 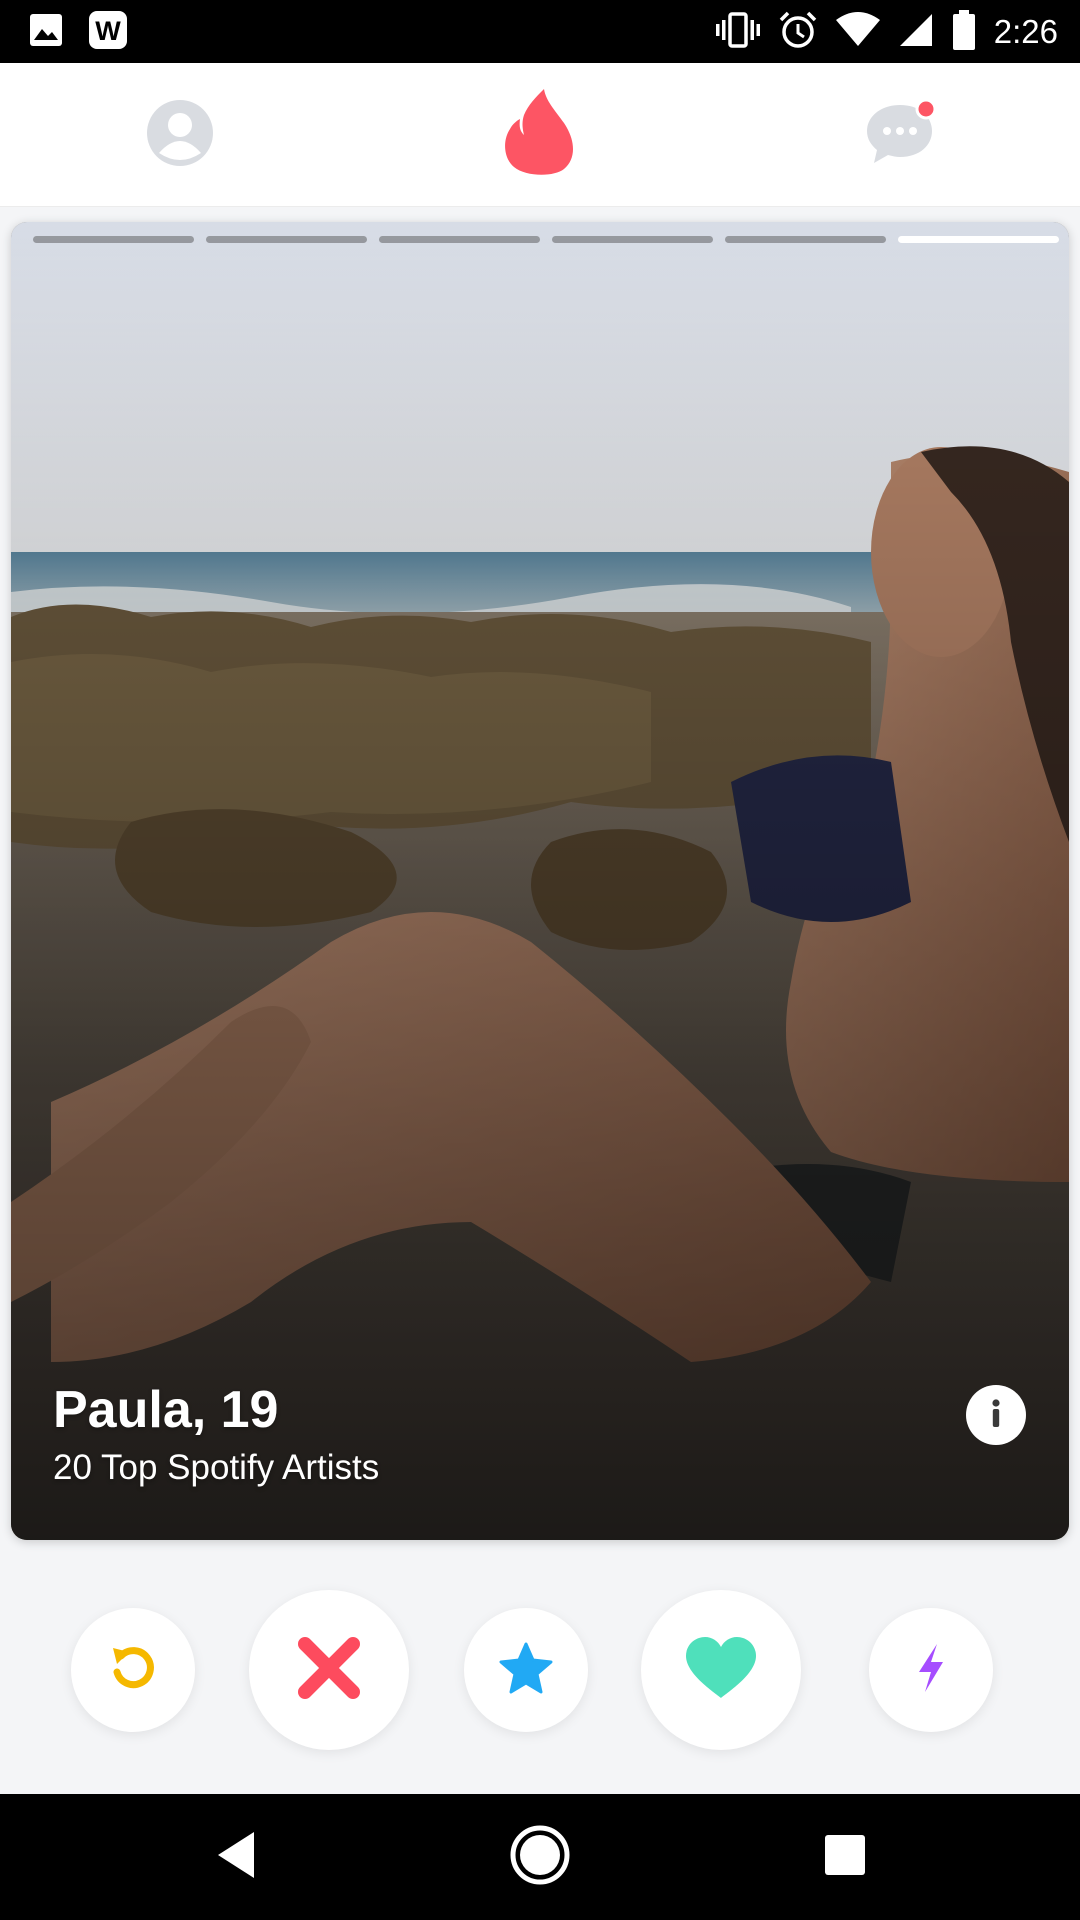 I want to click on profile-info-button, so click(x=996, y=1415).